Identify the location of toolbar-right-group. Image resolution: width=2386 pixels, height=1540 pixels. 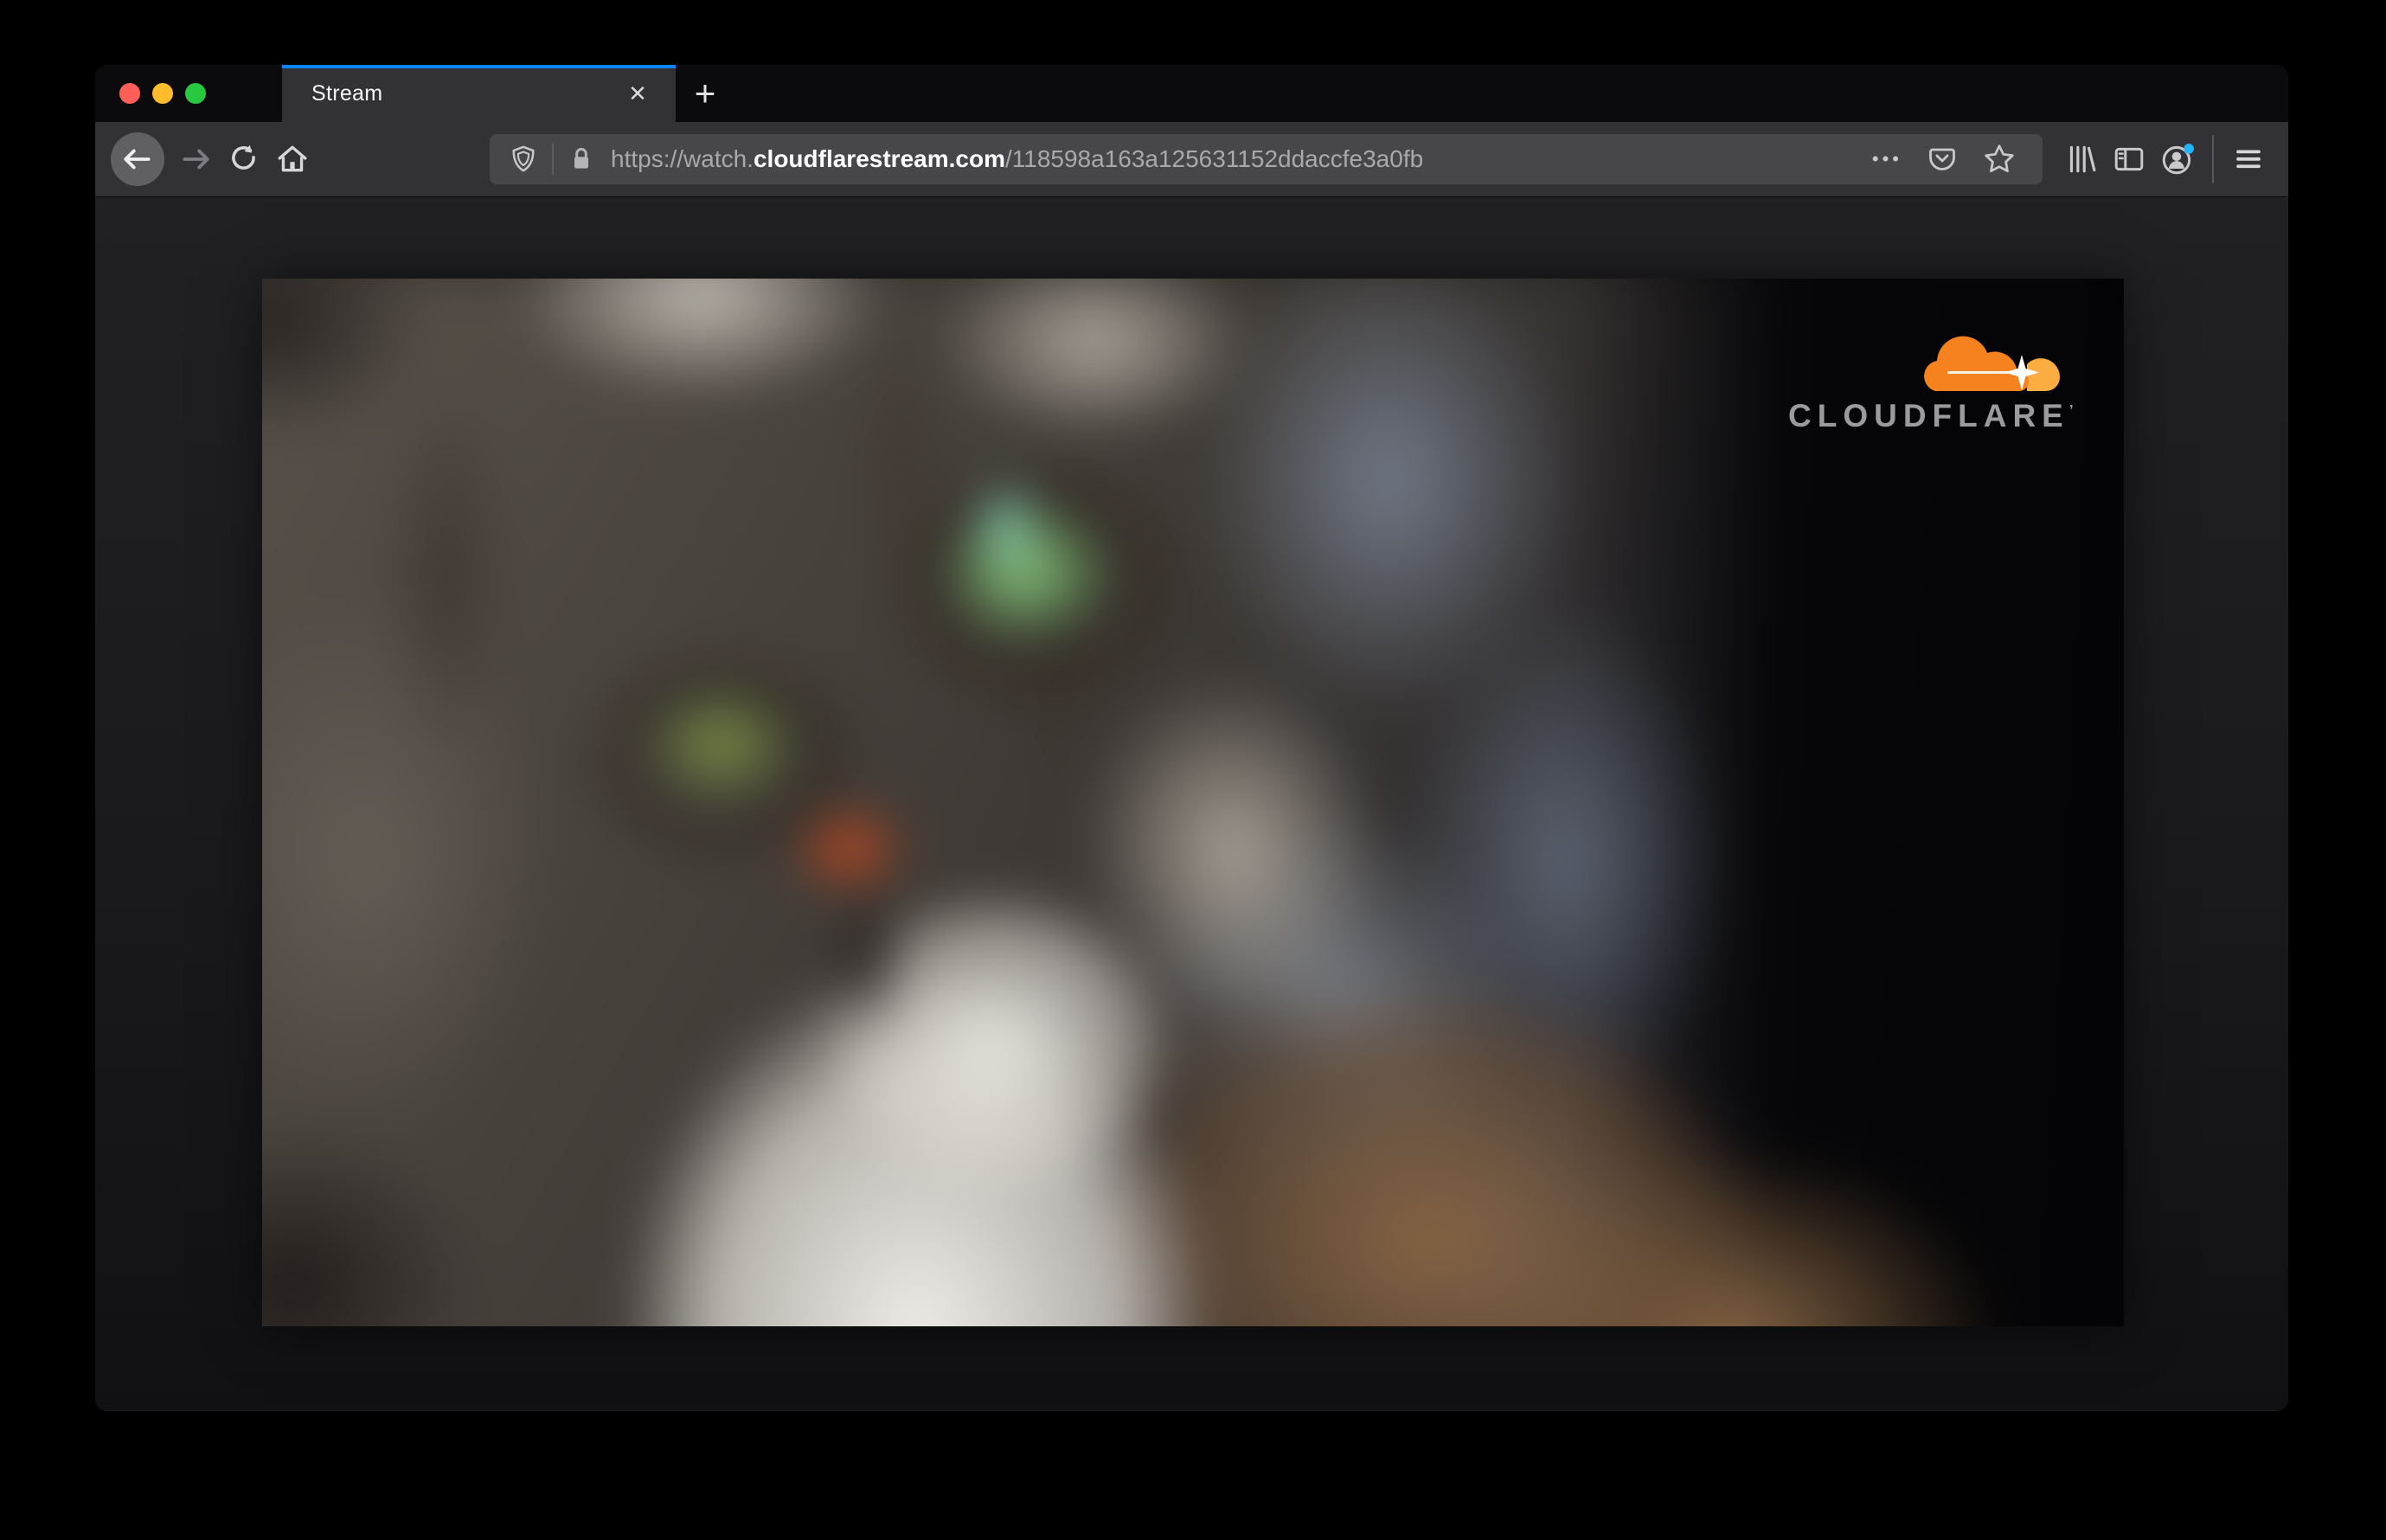
(2164, 159).